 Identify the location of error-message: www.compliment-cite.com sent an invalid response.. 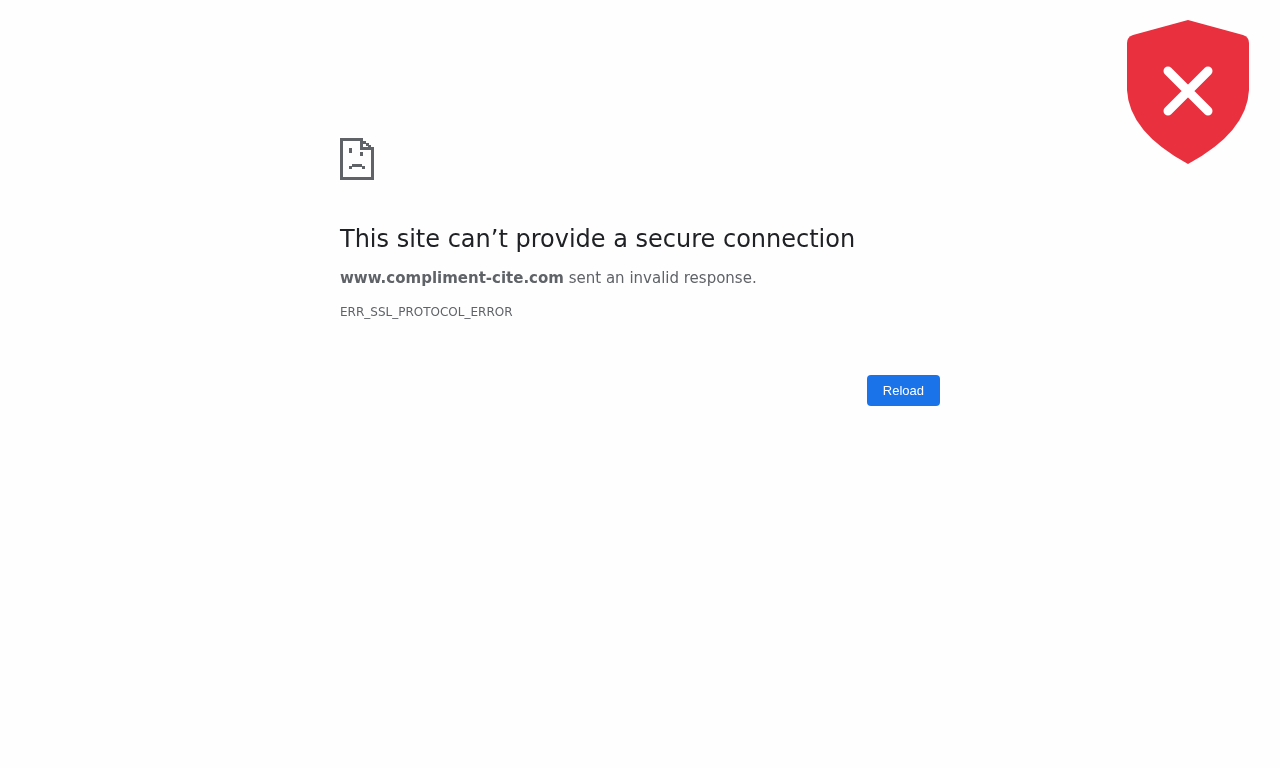
(548, 278).